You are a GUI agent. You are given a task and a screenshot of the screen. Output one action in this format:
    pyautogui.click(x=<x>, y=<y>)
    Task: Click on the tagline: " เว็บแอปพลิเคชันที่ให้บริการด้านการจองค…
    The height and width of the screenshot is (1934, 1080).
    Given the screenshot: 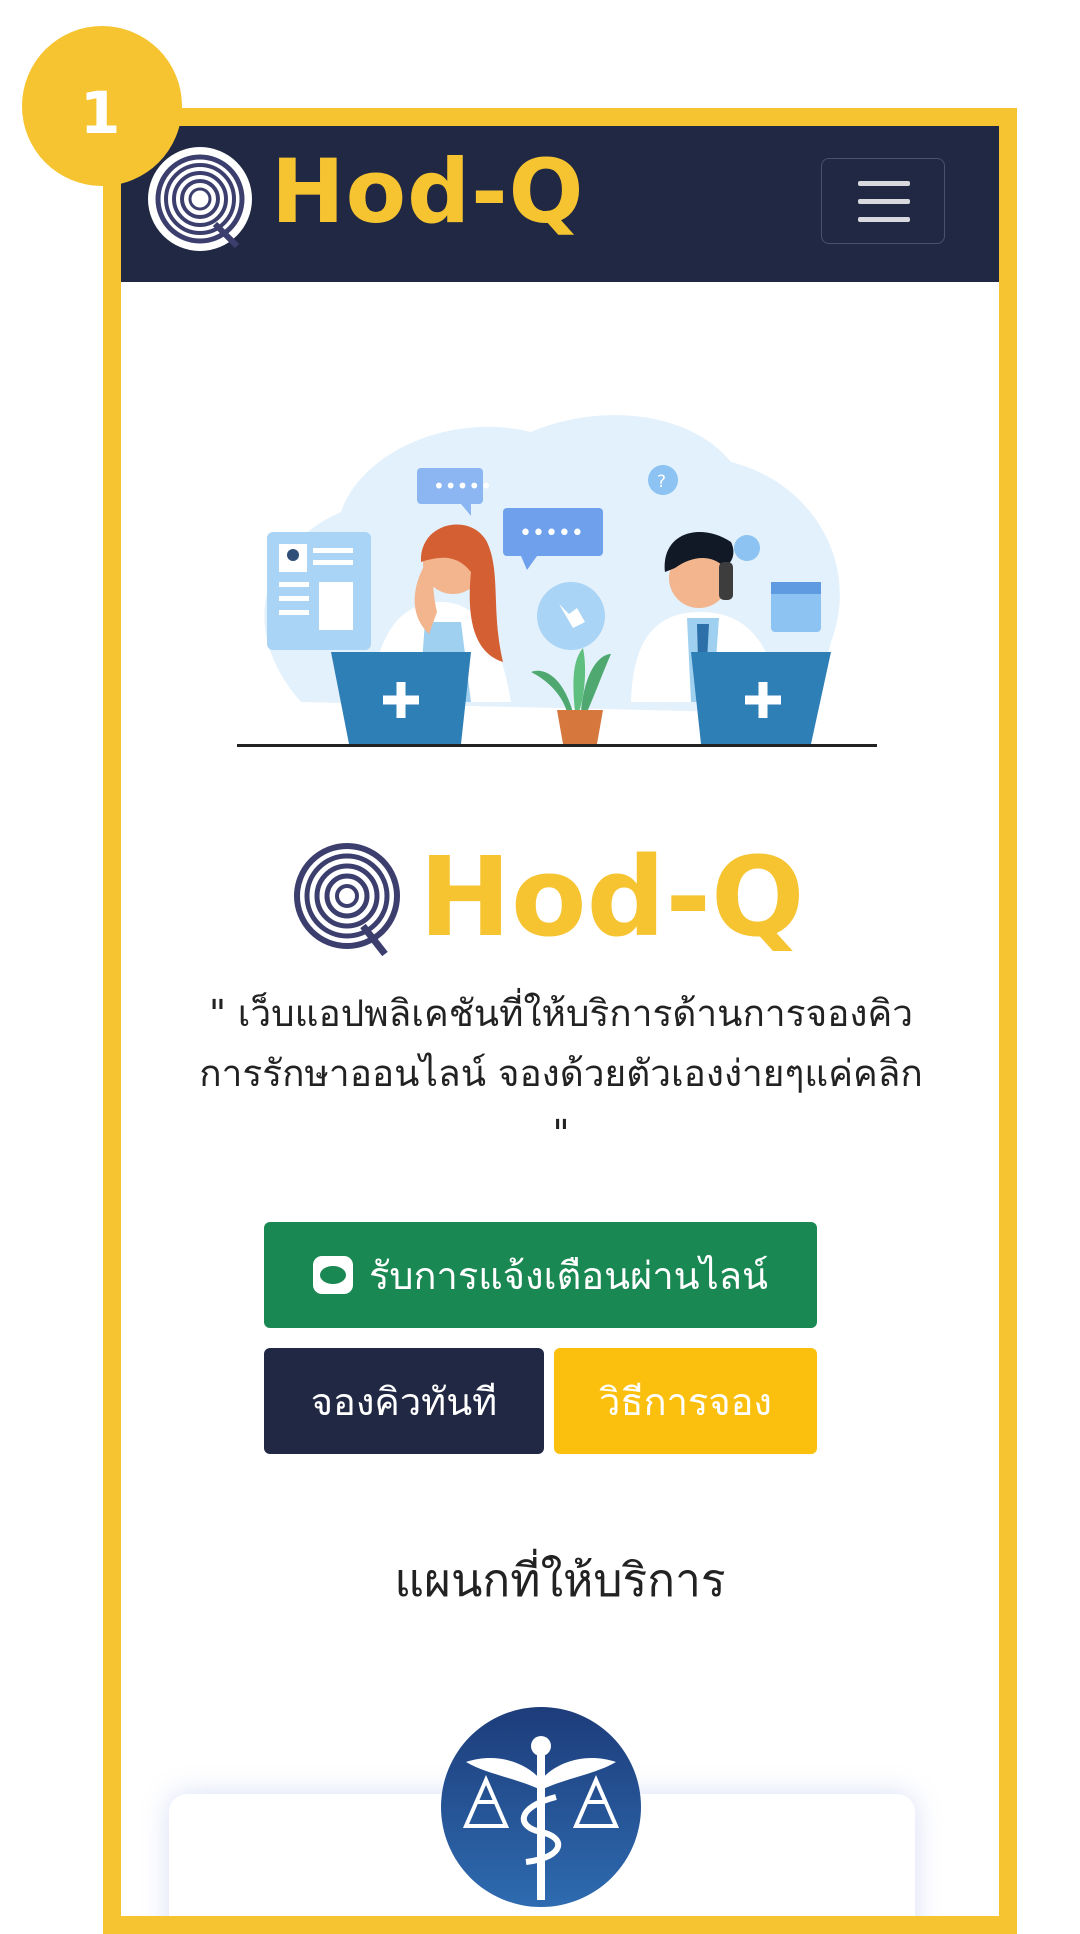 What is the action you would take?
    pyautogui.click(x=561, y=1074)
    